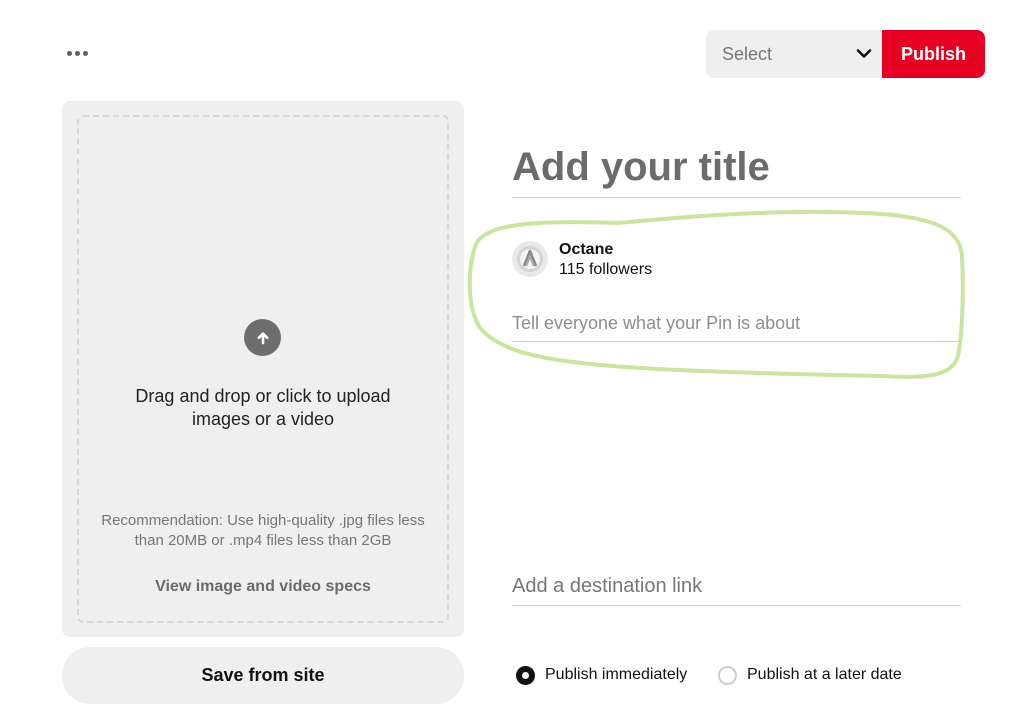  I want to click on publish-immediately-option: Publish immediately, so click(601, 675).